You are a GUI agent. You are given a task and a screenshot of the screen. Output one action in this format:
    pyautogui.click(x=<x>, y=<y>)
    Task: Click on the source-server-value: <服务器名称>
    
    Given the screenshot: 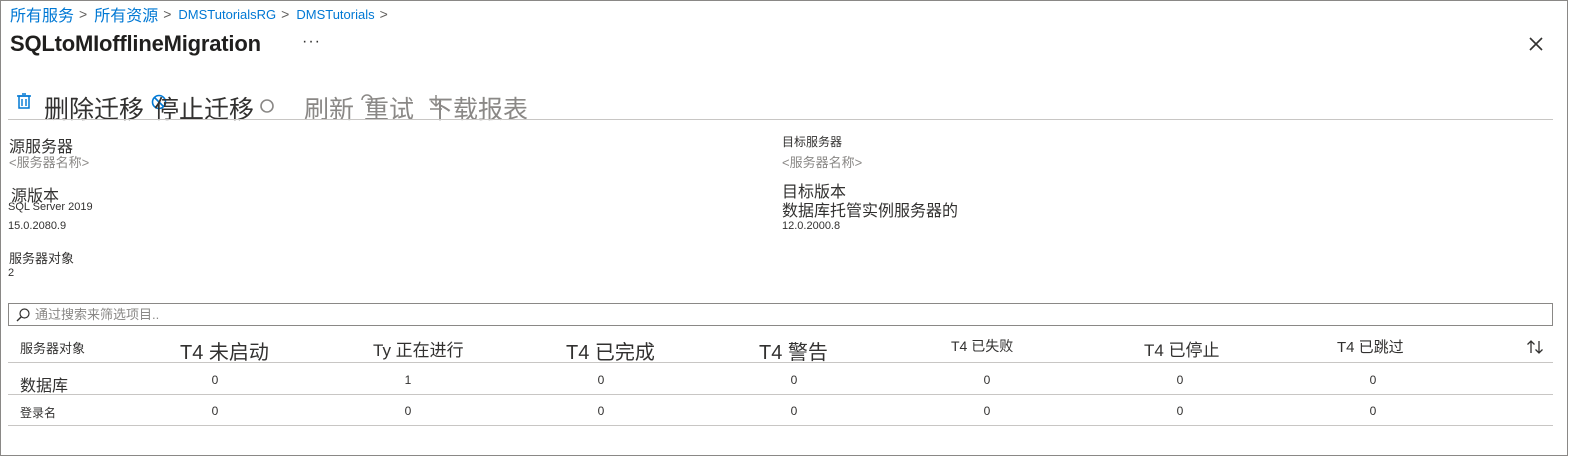 What is the action you would take?
    pyautogui.click(x=49, y=162)
    